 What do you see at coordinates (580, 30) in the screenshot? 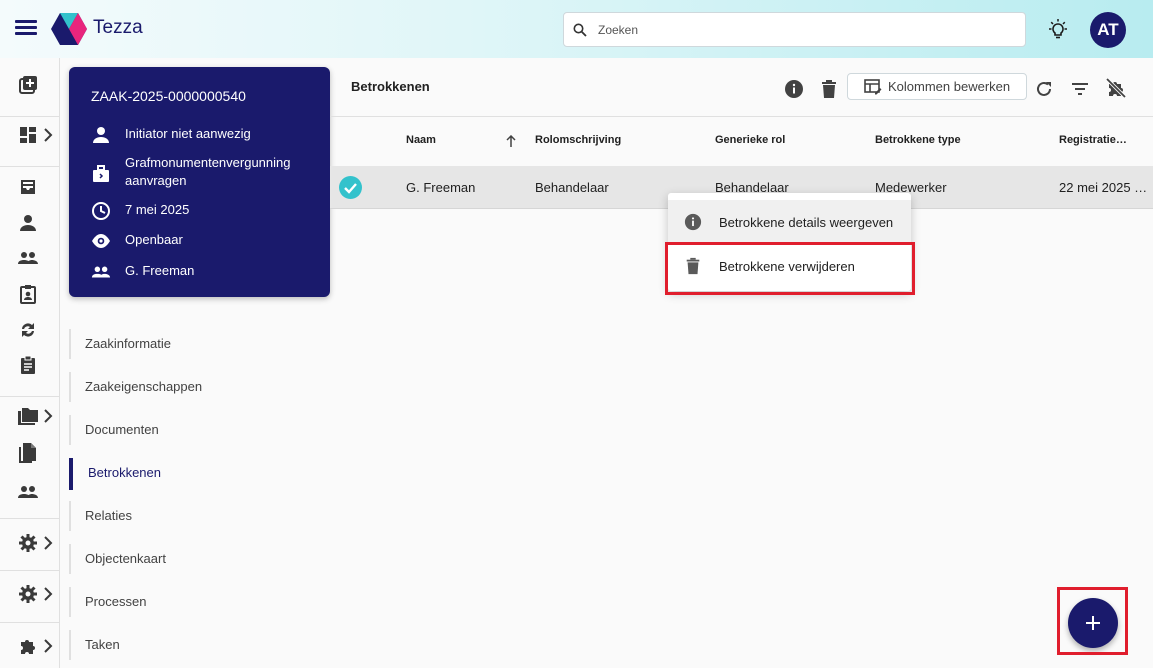
I see `search-icon` at bounding box center [580, 30].